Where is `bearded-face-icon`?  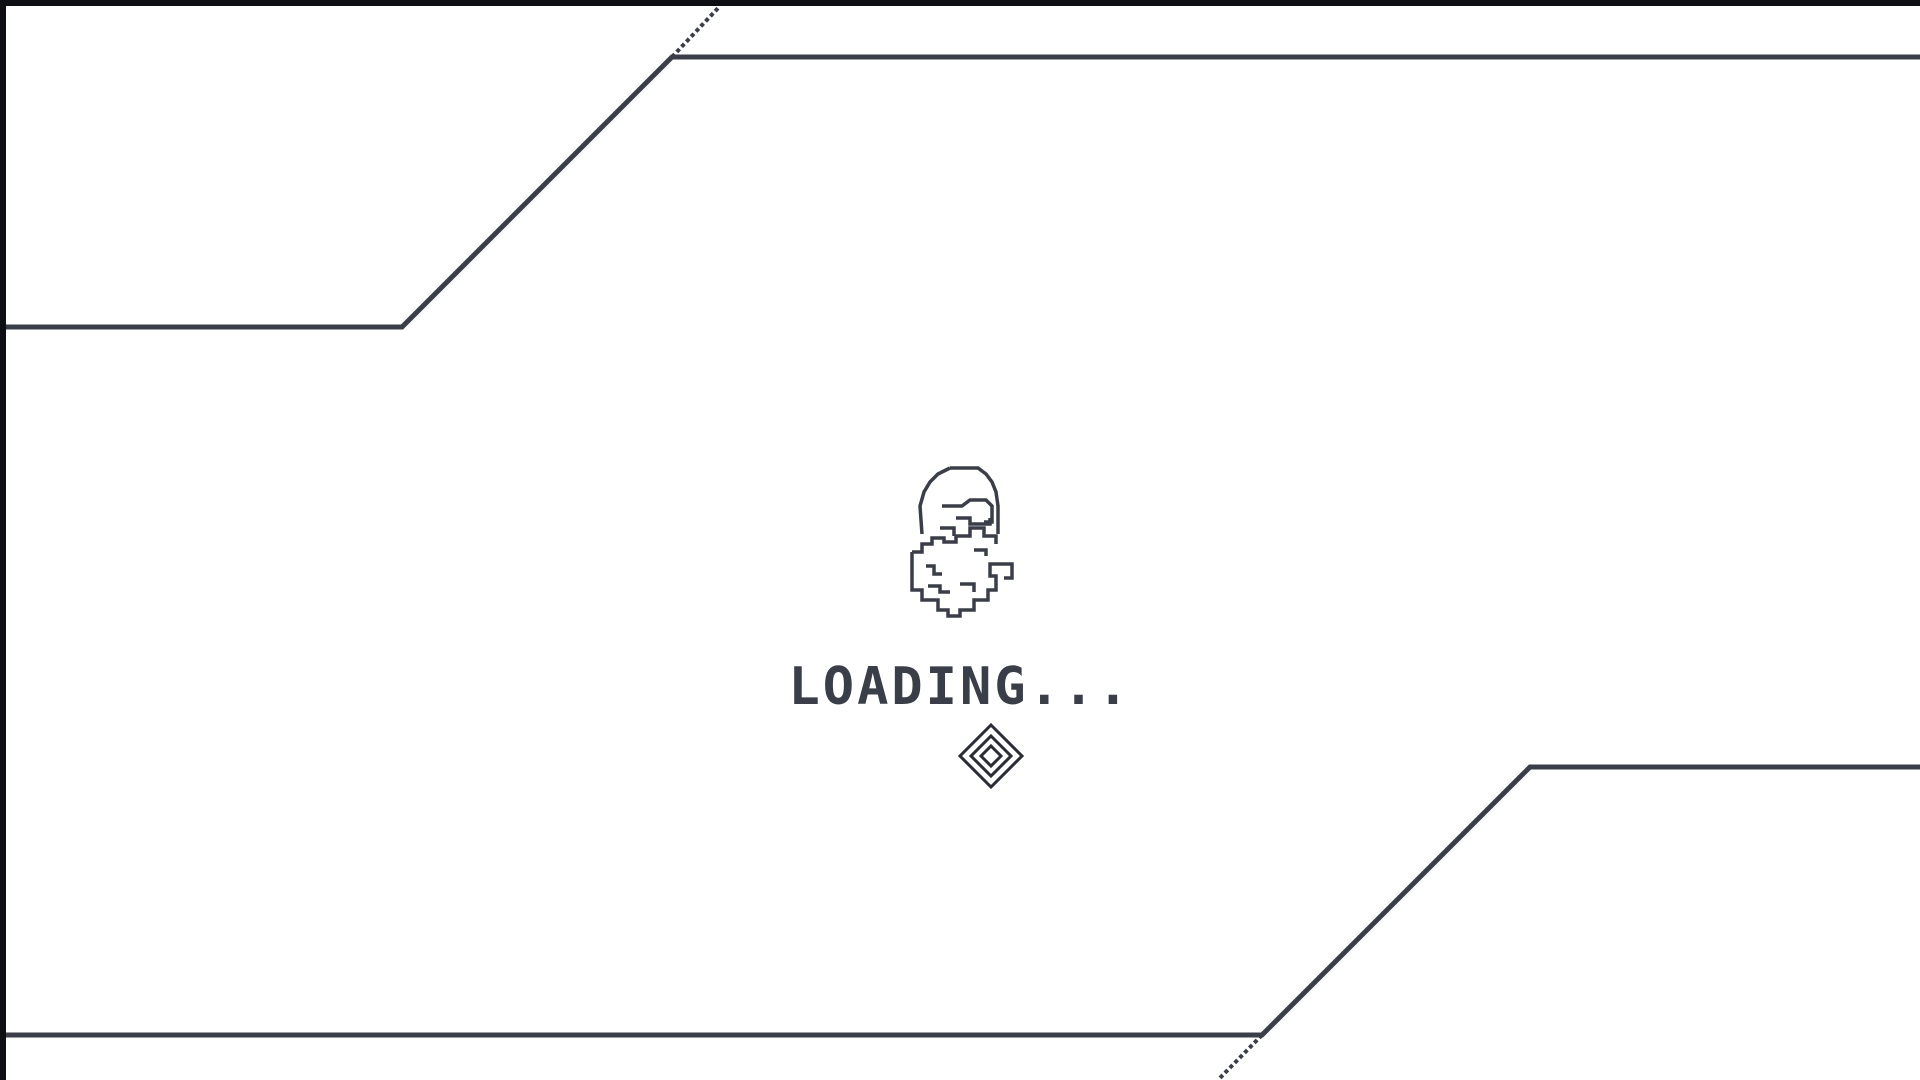 bearded-face-icon is located at coordinates (962, 542).